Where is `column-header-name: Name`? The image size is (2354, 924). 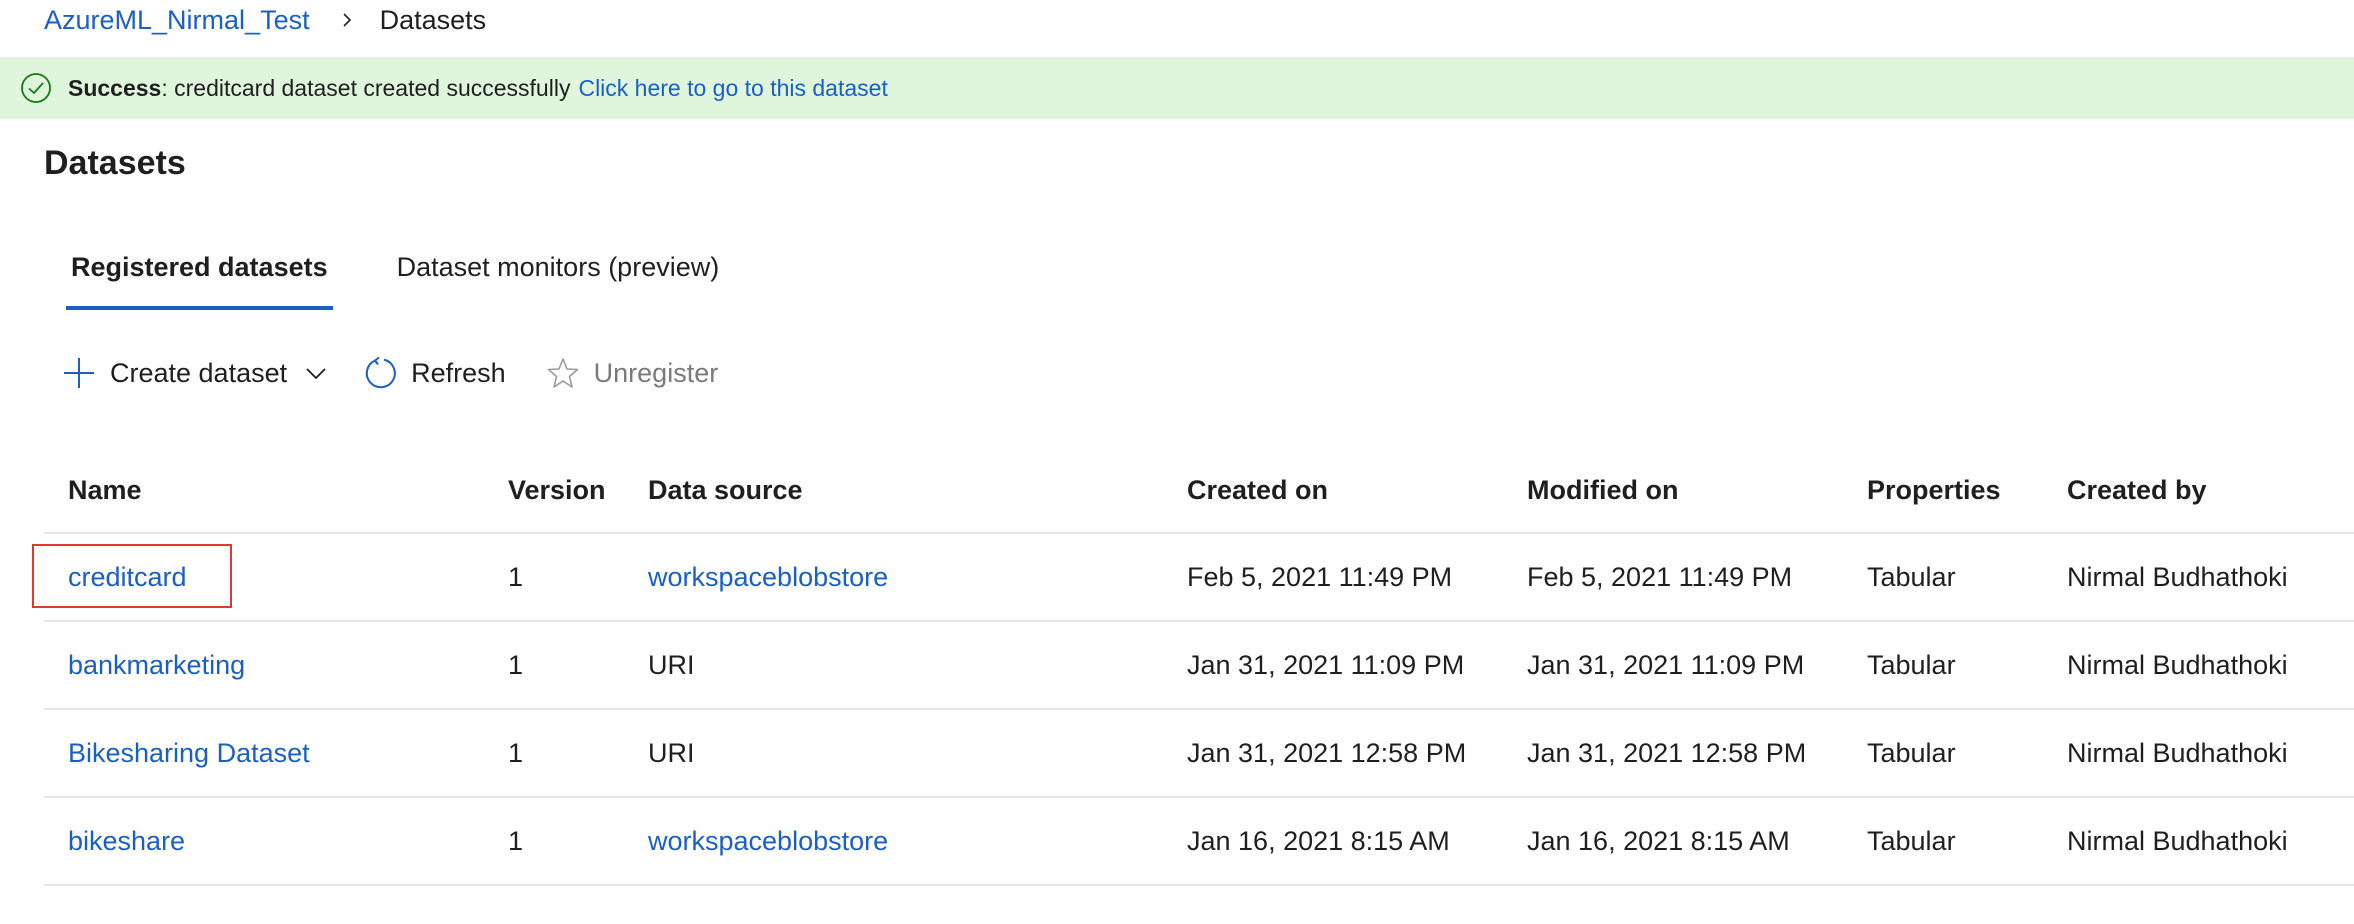
column-header-name: Name is located at coordinates (105, 490).